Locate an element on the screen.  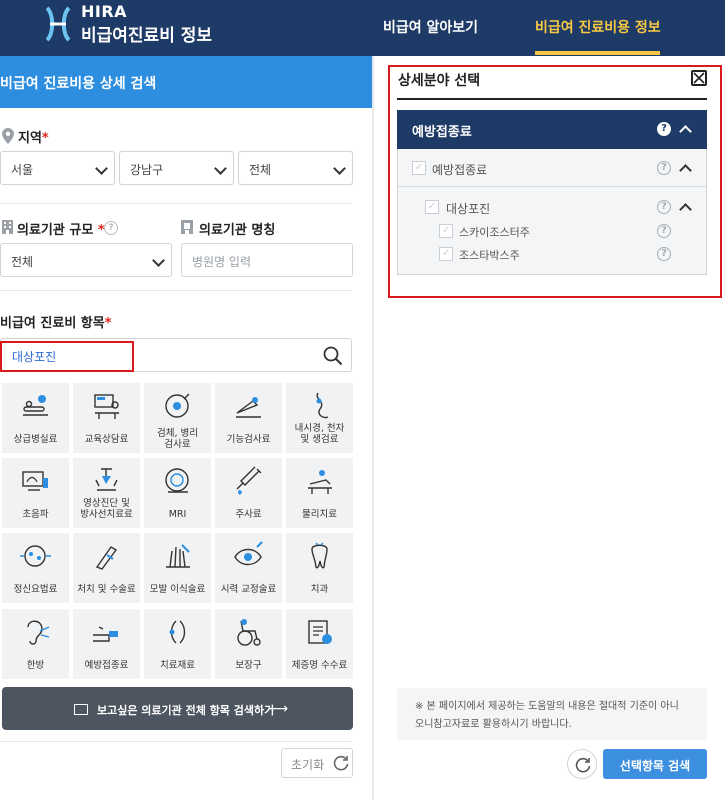
highlight-box is located at coordinates (67, 356).